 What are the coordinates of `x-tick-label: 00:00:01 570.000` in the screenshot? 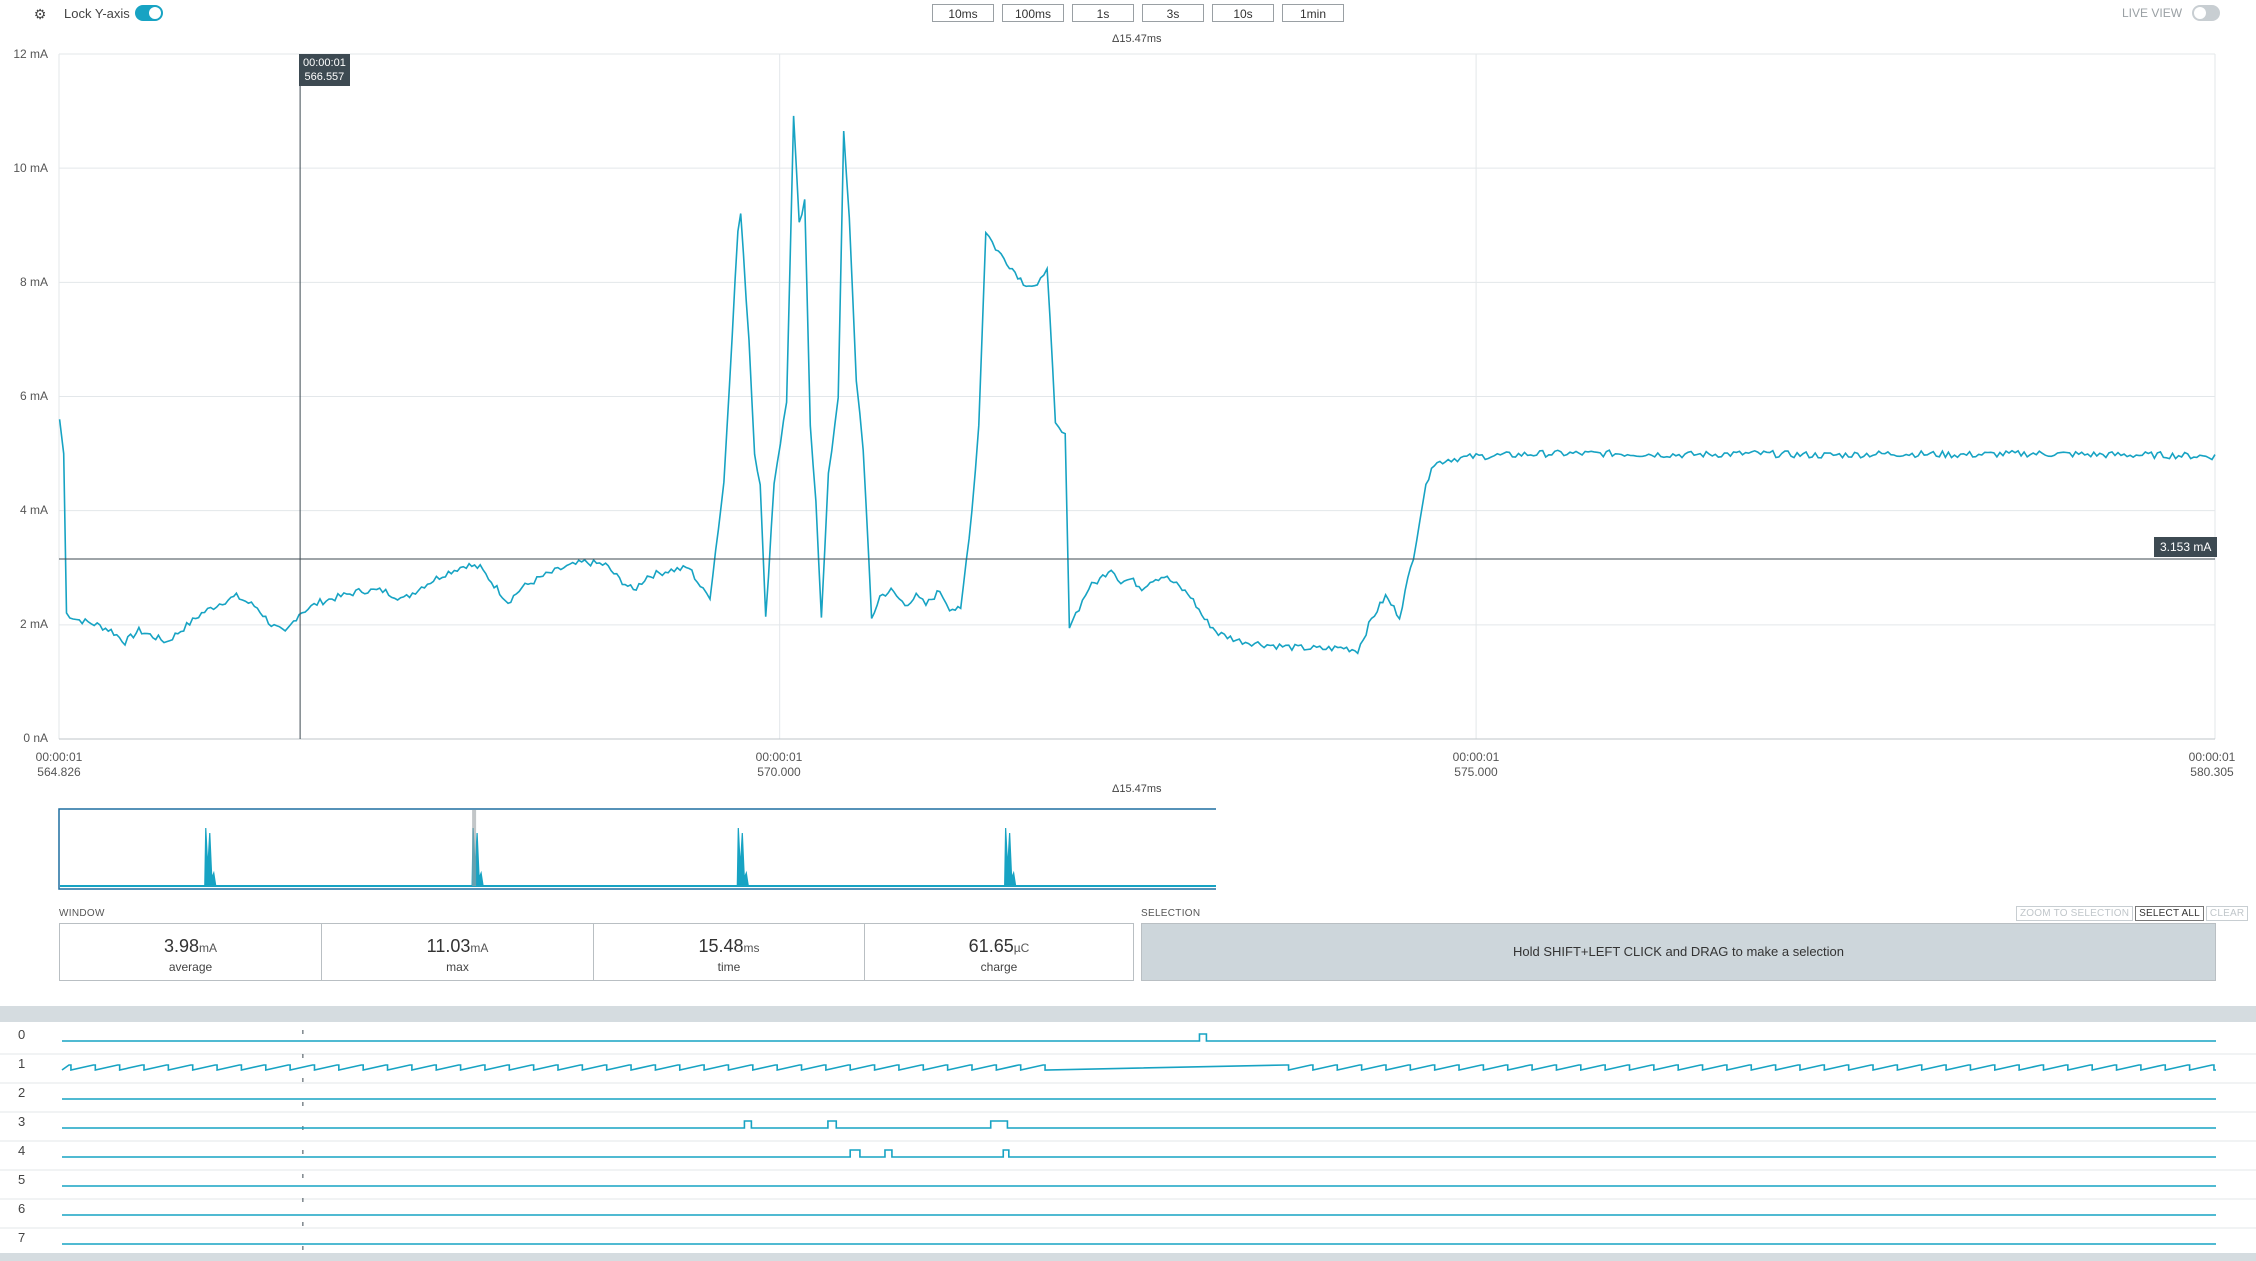 It's located at (779, 765).